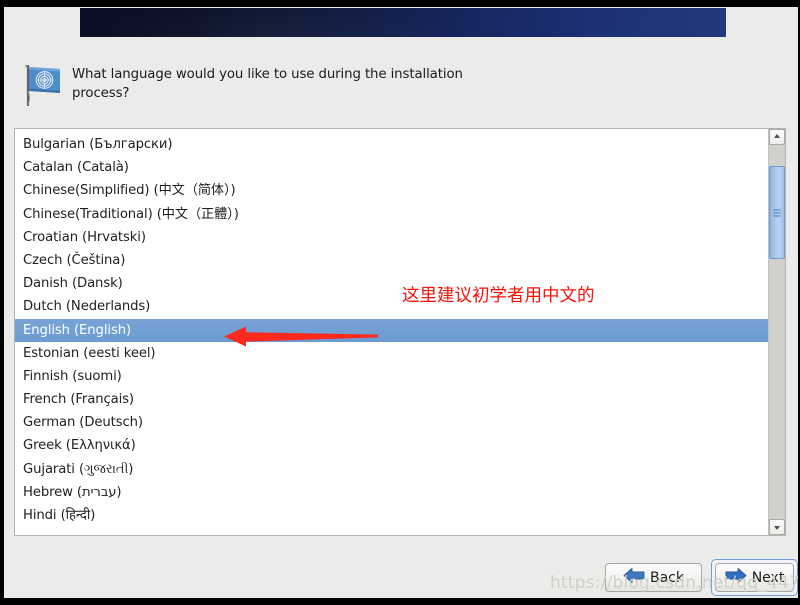 Image resolution: width=800 pixels, height=605 pixels. What do you see at coordinates (674, 583) in the screenshot?
I see `watermark: https://blog.csdn.net/qq_44750380` at bounding box center [674, 583].